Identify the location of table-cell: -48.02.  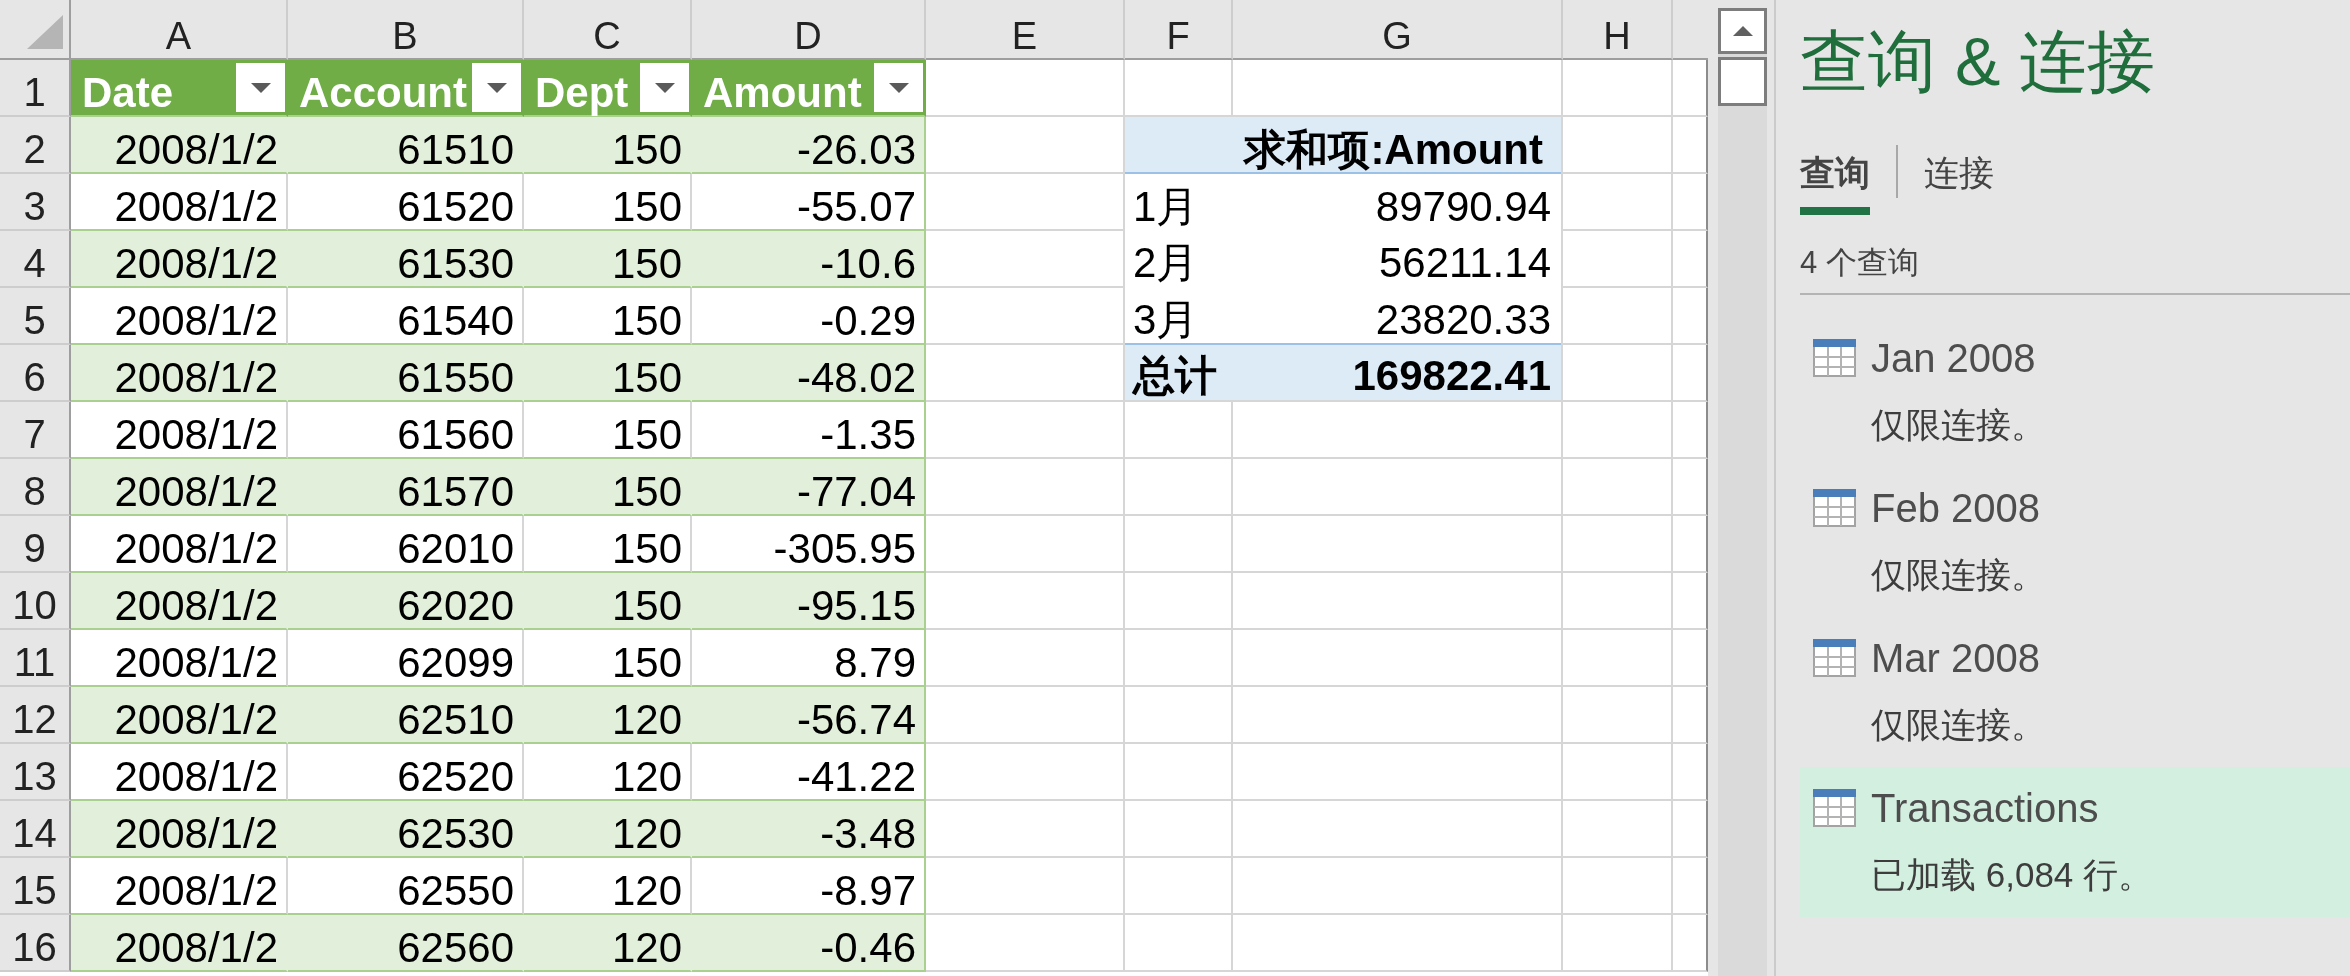
(809, 373).